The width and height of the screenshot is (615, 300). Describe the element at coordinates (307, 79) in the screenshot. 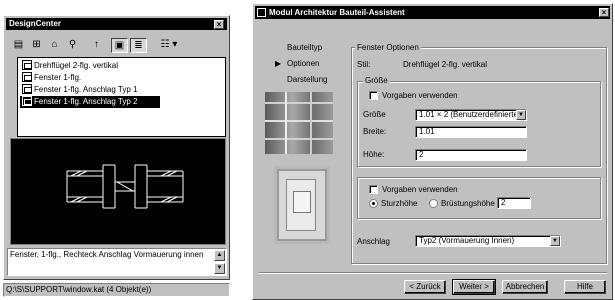

I see `step-darstellung: Darstellung` at that location.